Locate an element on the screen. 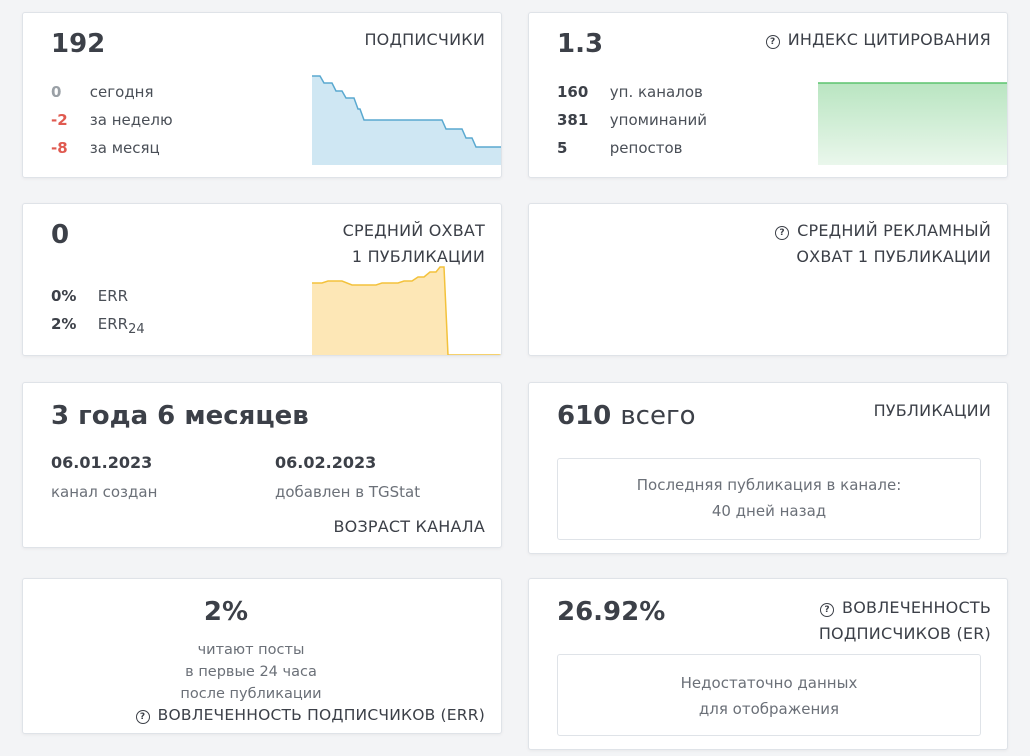 Image resolution: width=1030 pixels, height=756 pixels. citation-index-value: 1.3 is located at coordinates (580, 44).